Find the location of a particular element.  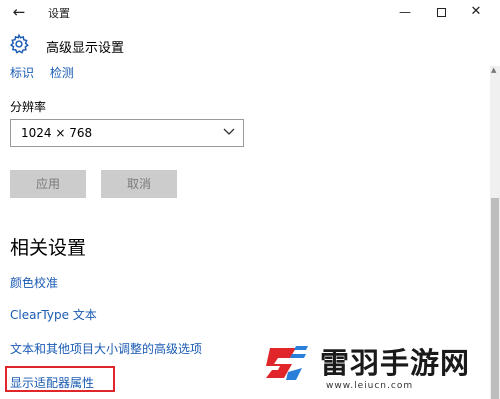

identify-link: 标识 is located at coordinates (22, 73).